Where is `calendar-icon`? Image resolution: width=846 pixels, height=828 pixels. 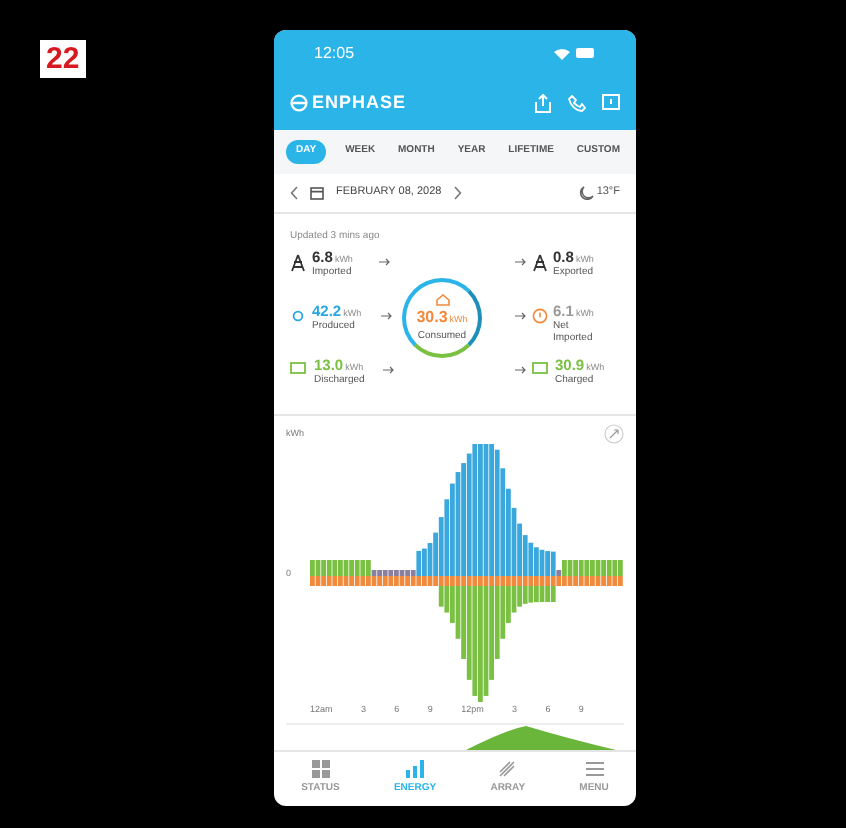 calendar-icon is located at coordinates (317, 192).